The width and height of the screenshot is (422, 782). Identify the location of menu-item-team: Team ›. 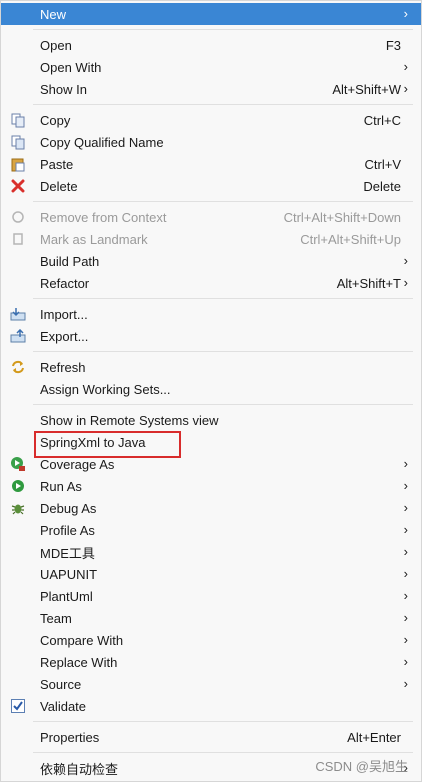
(211, 618).